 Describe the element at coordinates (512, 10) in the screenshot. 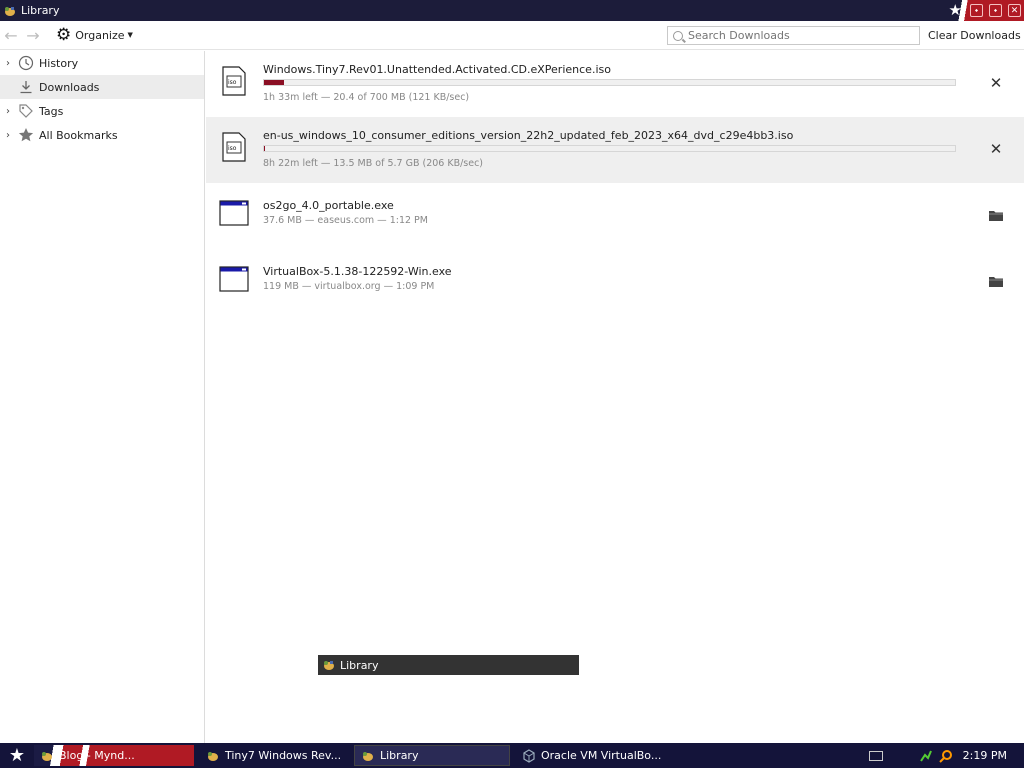

I see `title-bar: Library ★ ⬩ ⬩ ✕` at that location.